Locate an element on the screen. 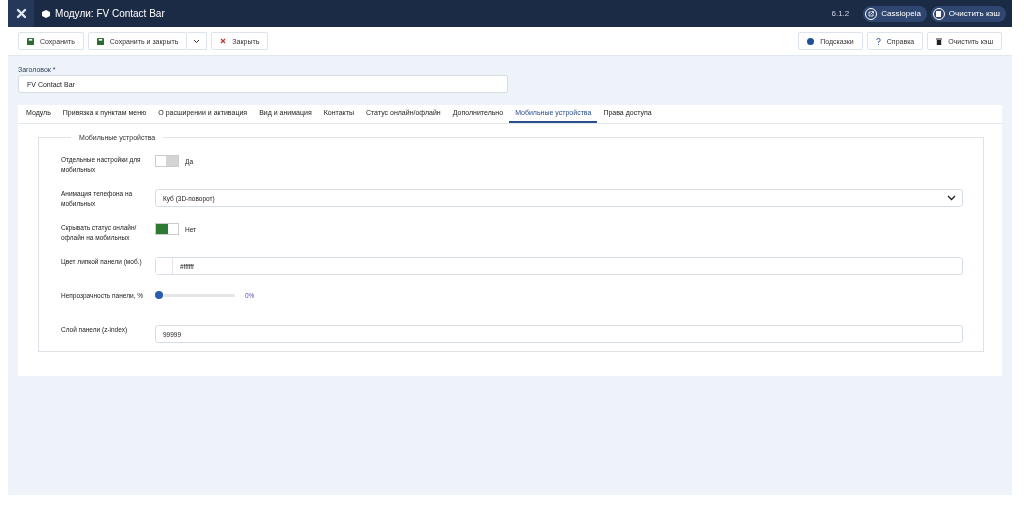 The height and width of the screenshot is (505, 1024). color-swatch is located at coordinates (164, 266).